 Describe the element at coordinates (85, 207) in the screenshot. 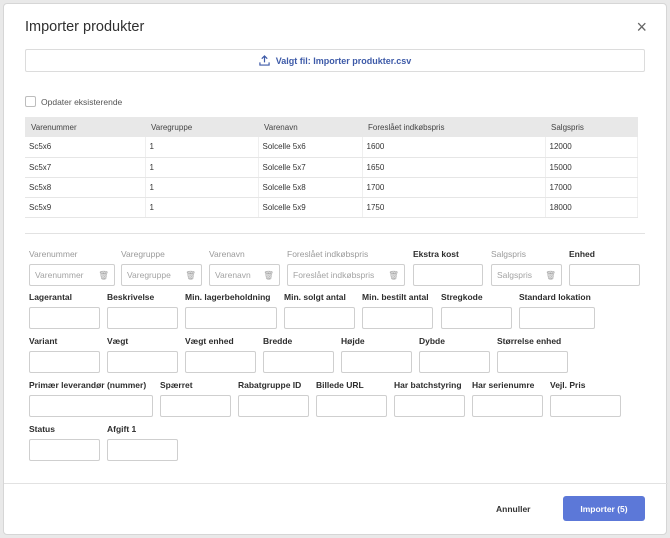

I see `table-cell: Sc5x9` at that location.